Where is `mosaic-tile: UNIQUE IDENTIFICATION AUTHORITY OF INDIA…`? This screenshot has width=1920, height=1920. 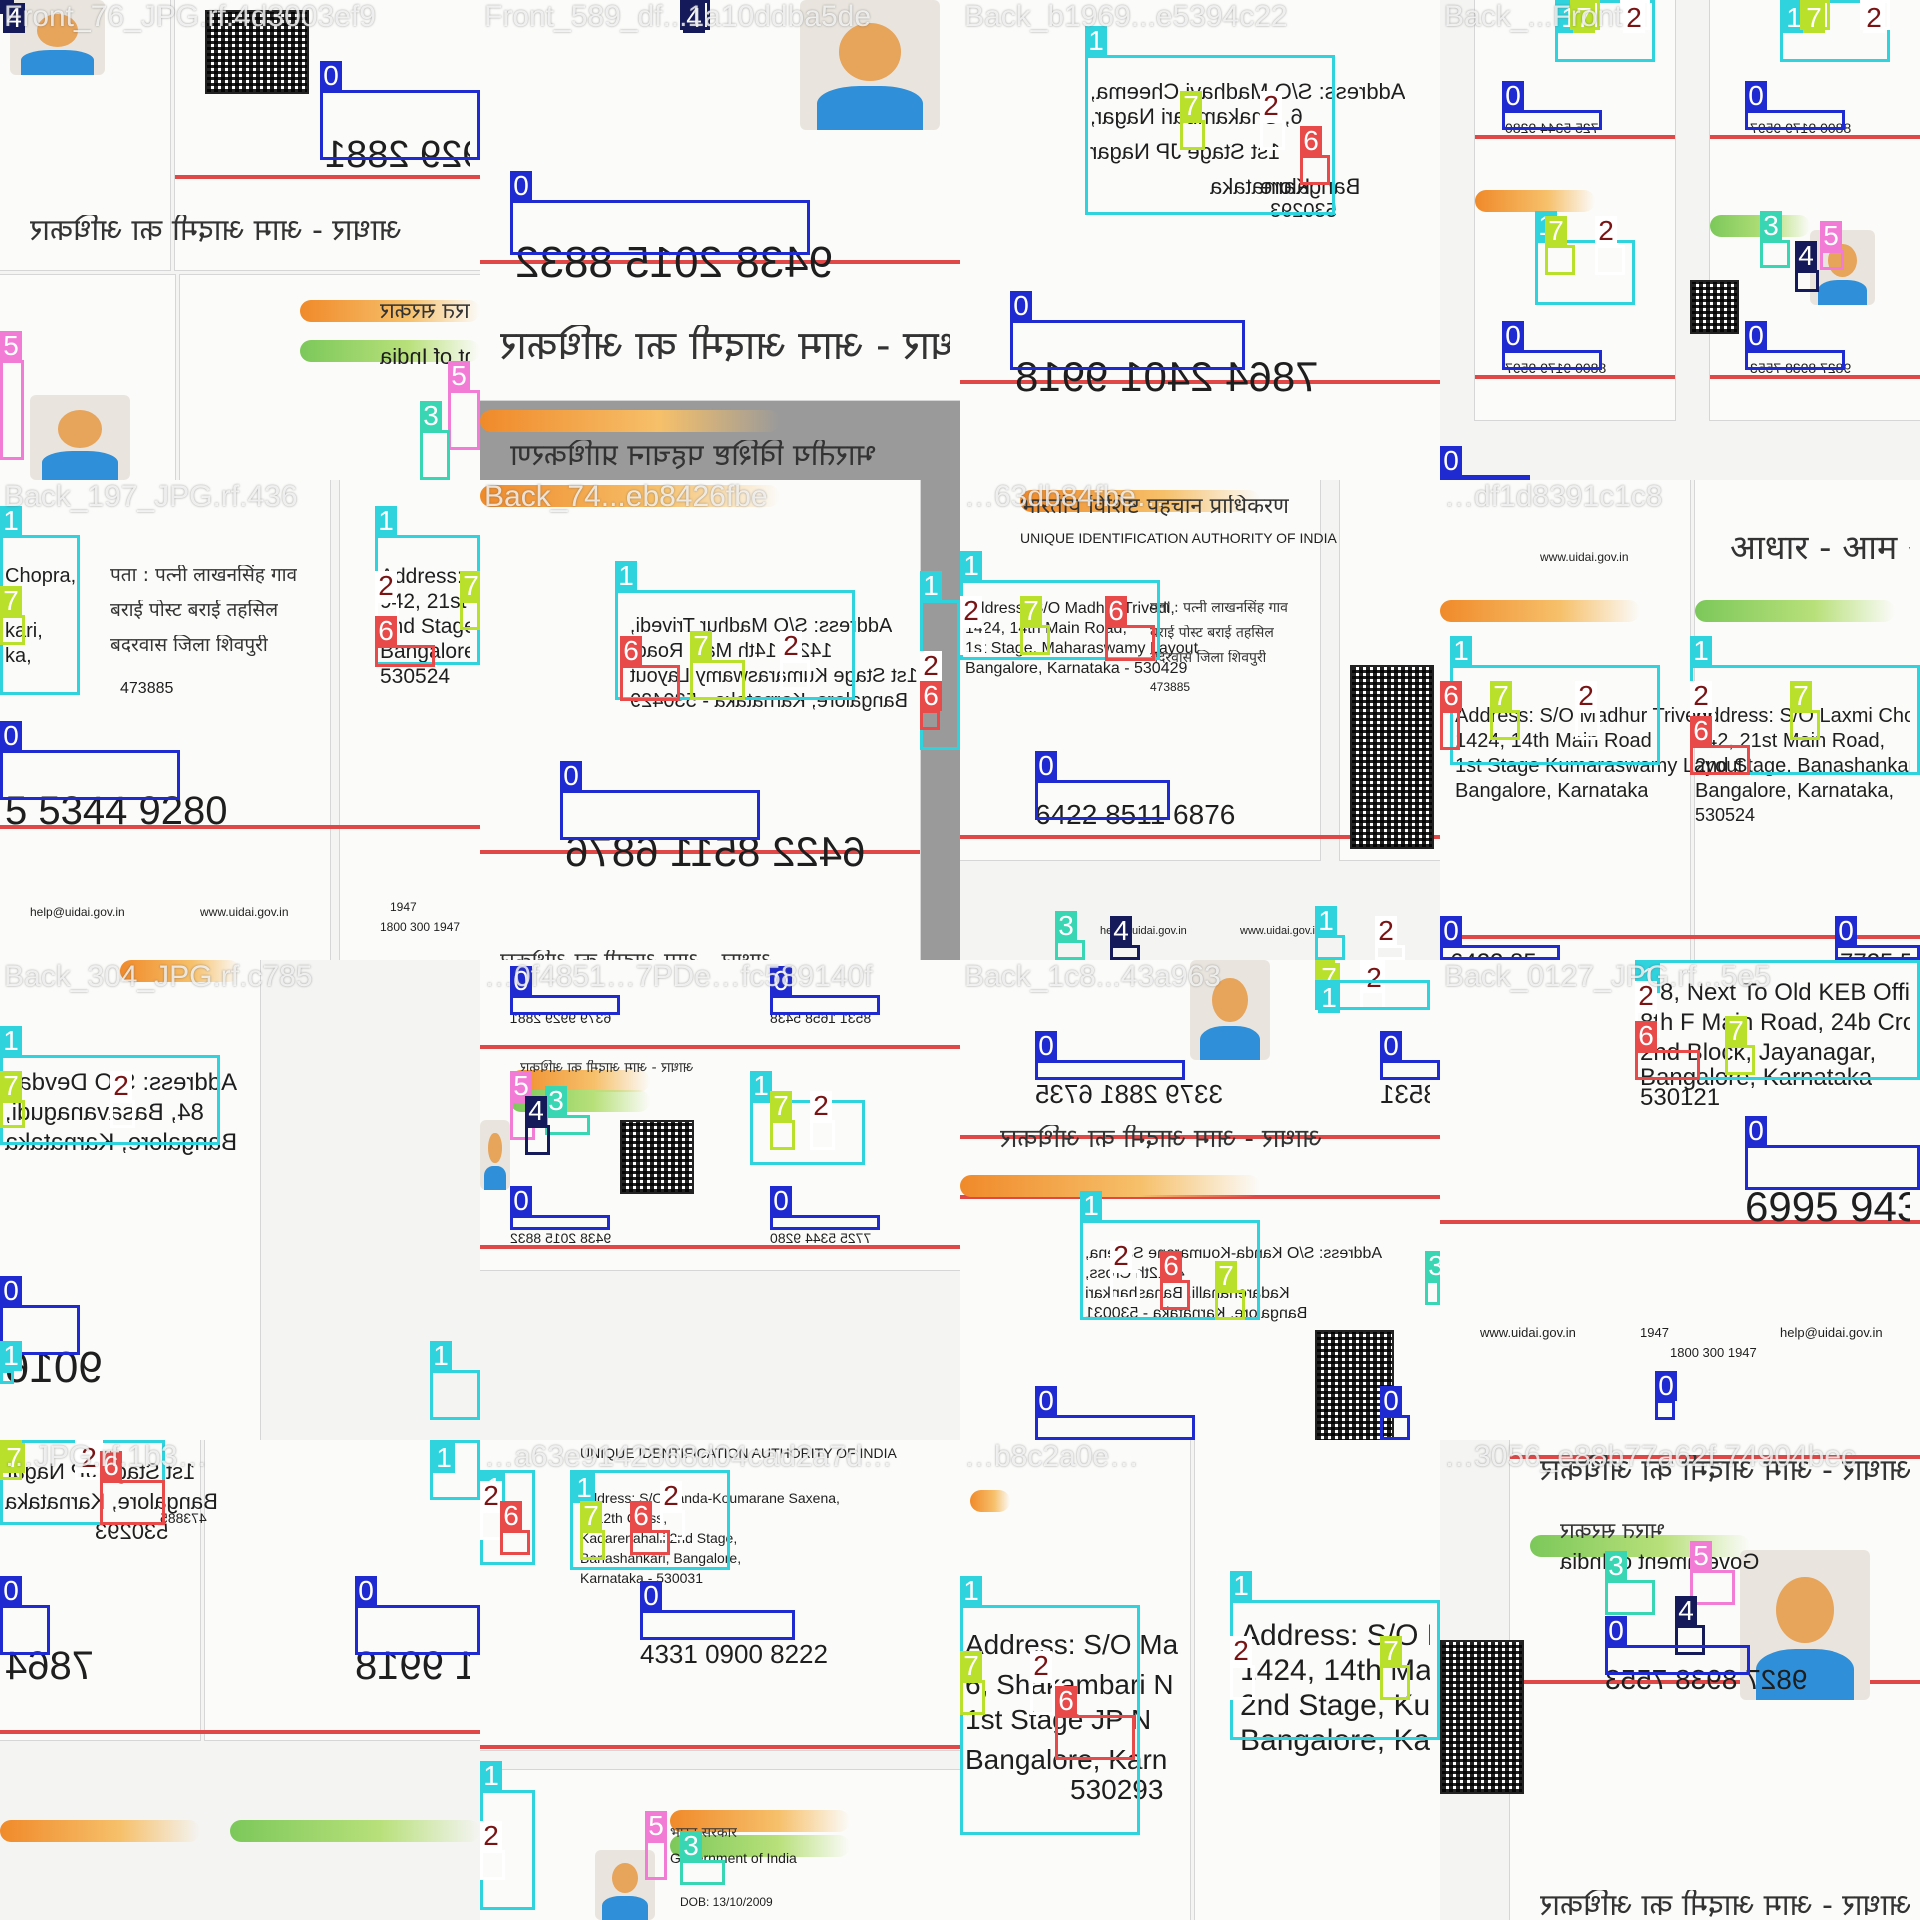 mosaic-tile: UNIQUE IDENTIFICATION AUTHORITY OF INDIA… is located at coordinates (720, 1680).